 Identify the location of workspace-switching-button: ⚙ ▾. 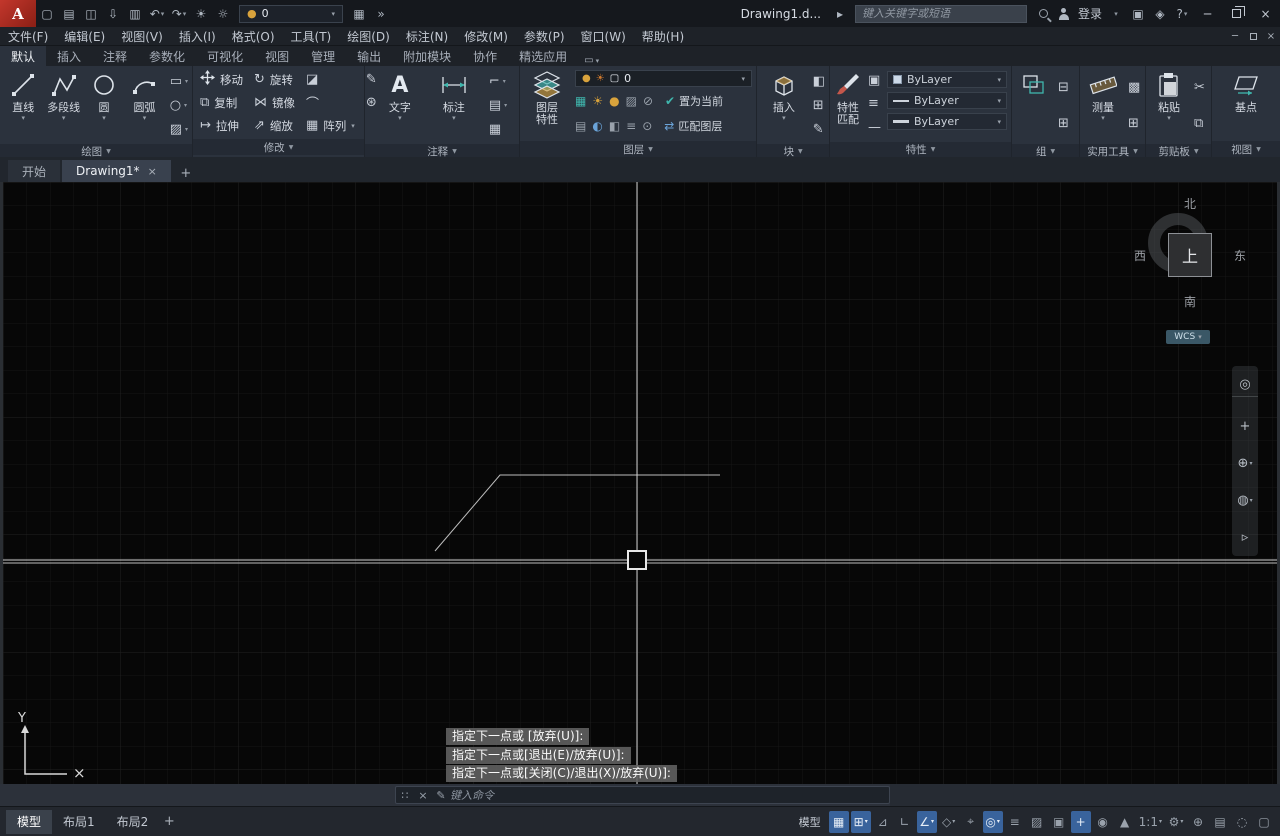
(1176, 822).